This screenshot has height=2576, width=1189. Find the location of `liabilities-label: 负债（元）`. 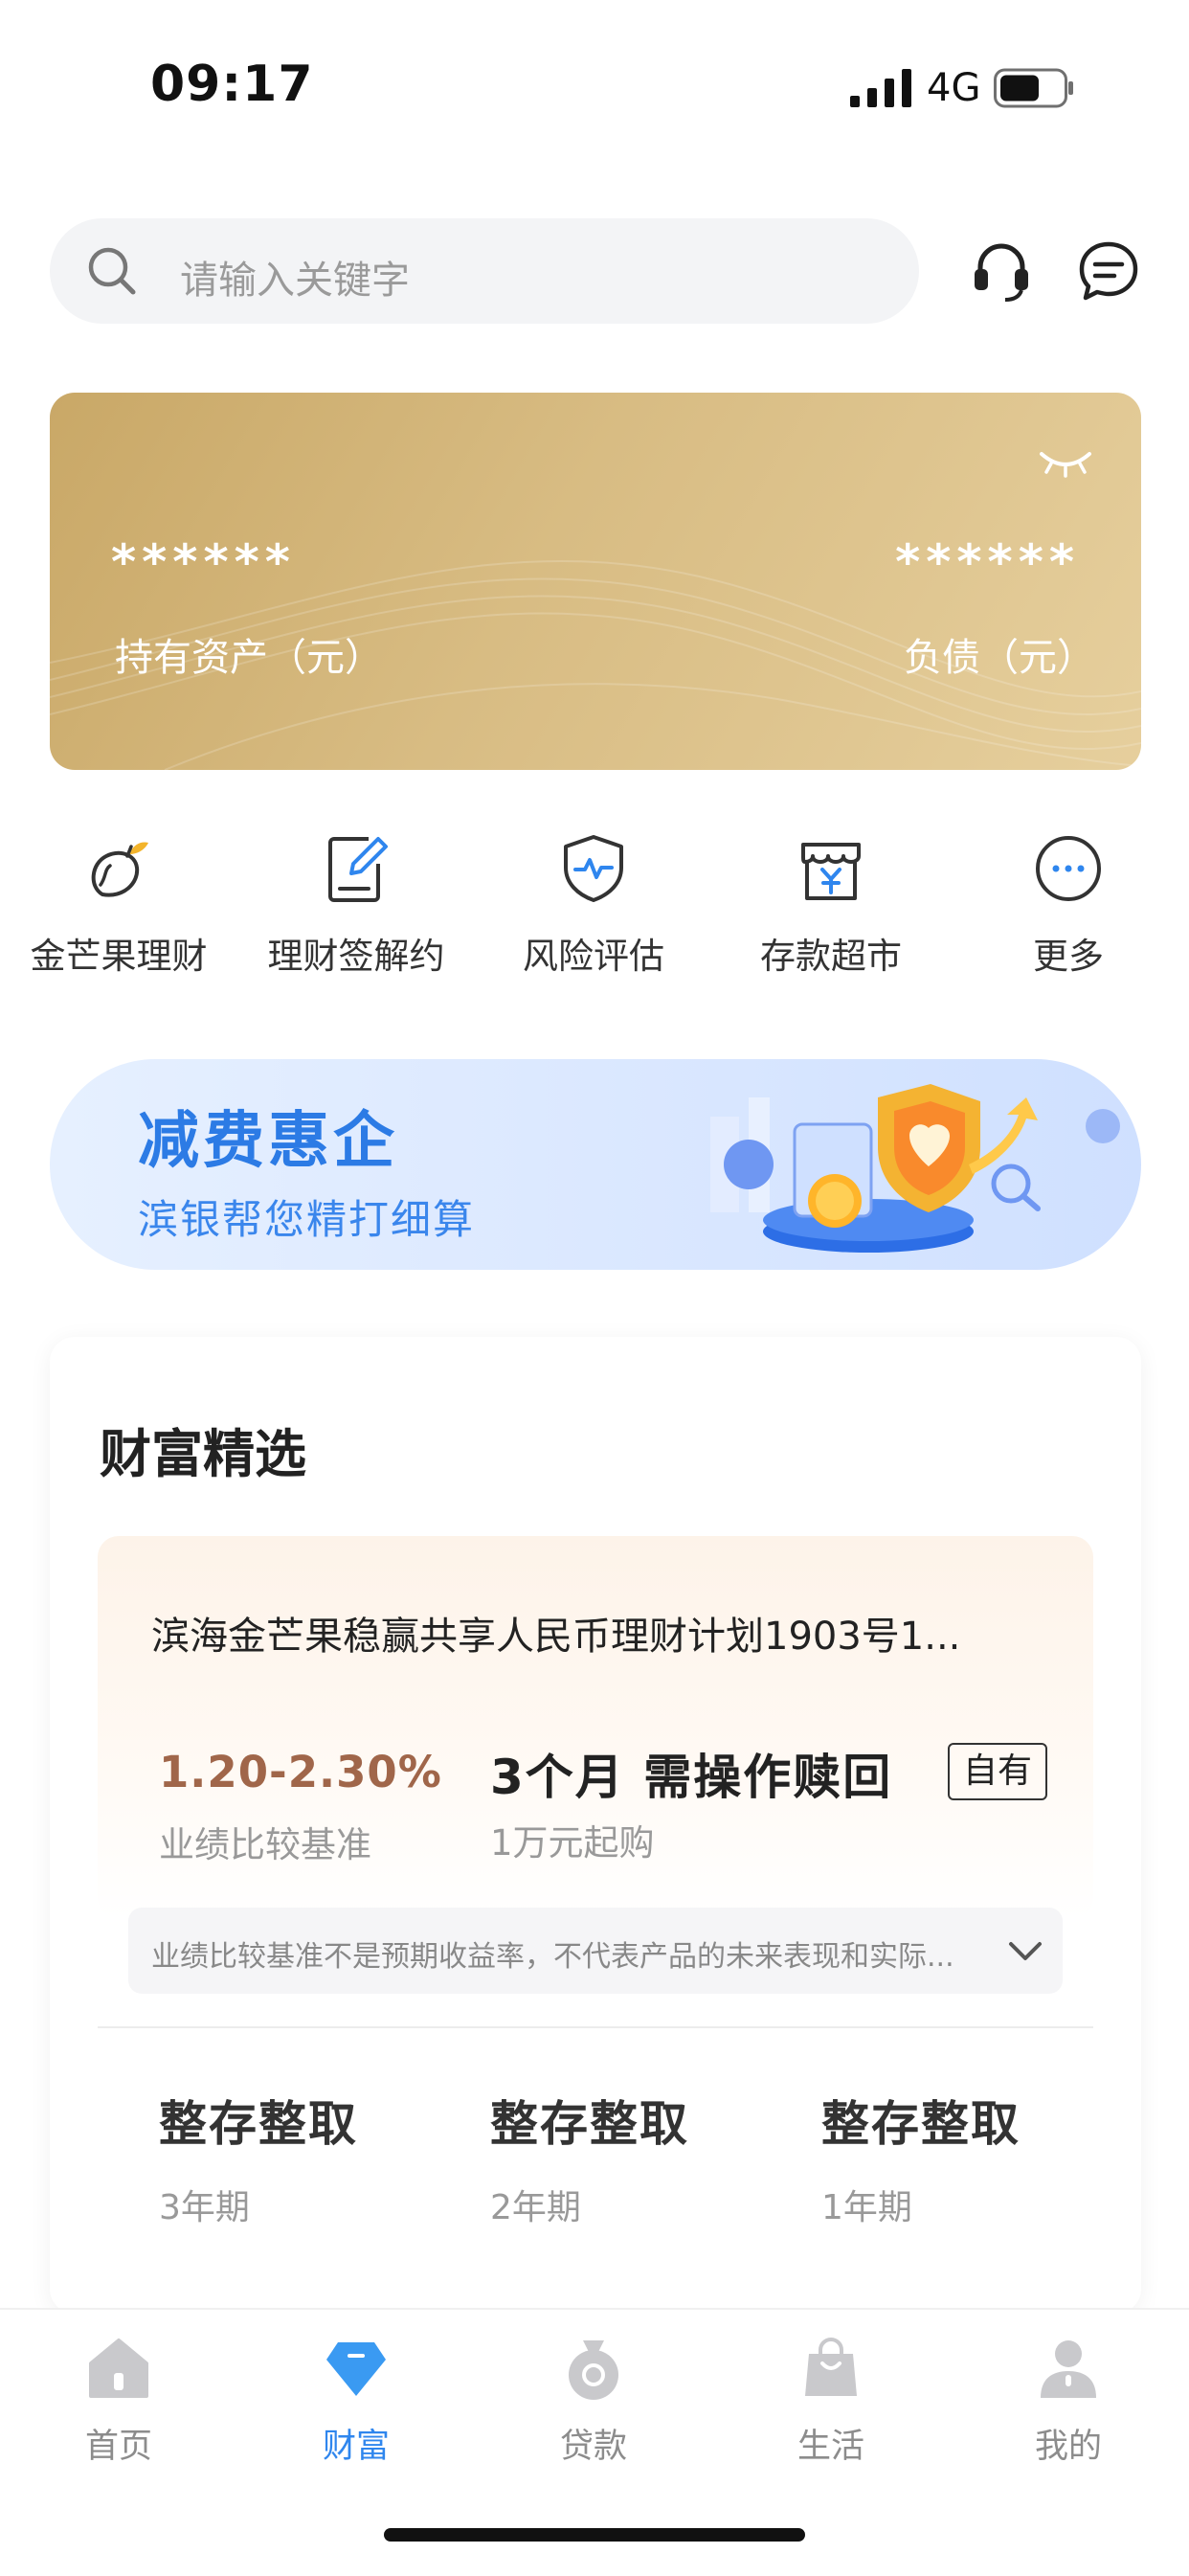

liabilities-label: 负债（元） is located at coordinates (999, 658).